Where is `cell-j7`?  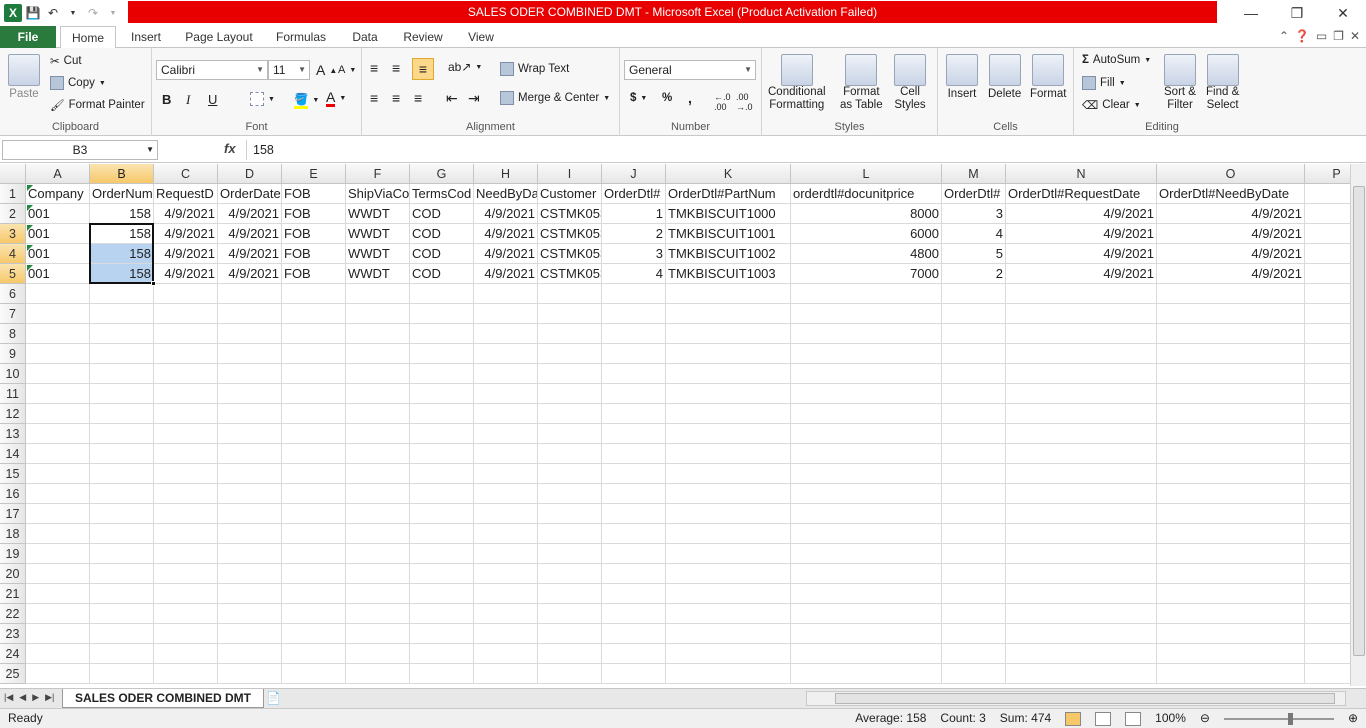
cell-j7 is located at coordinates (634, 314).